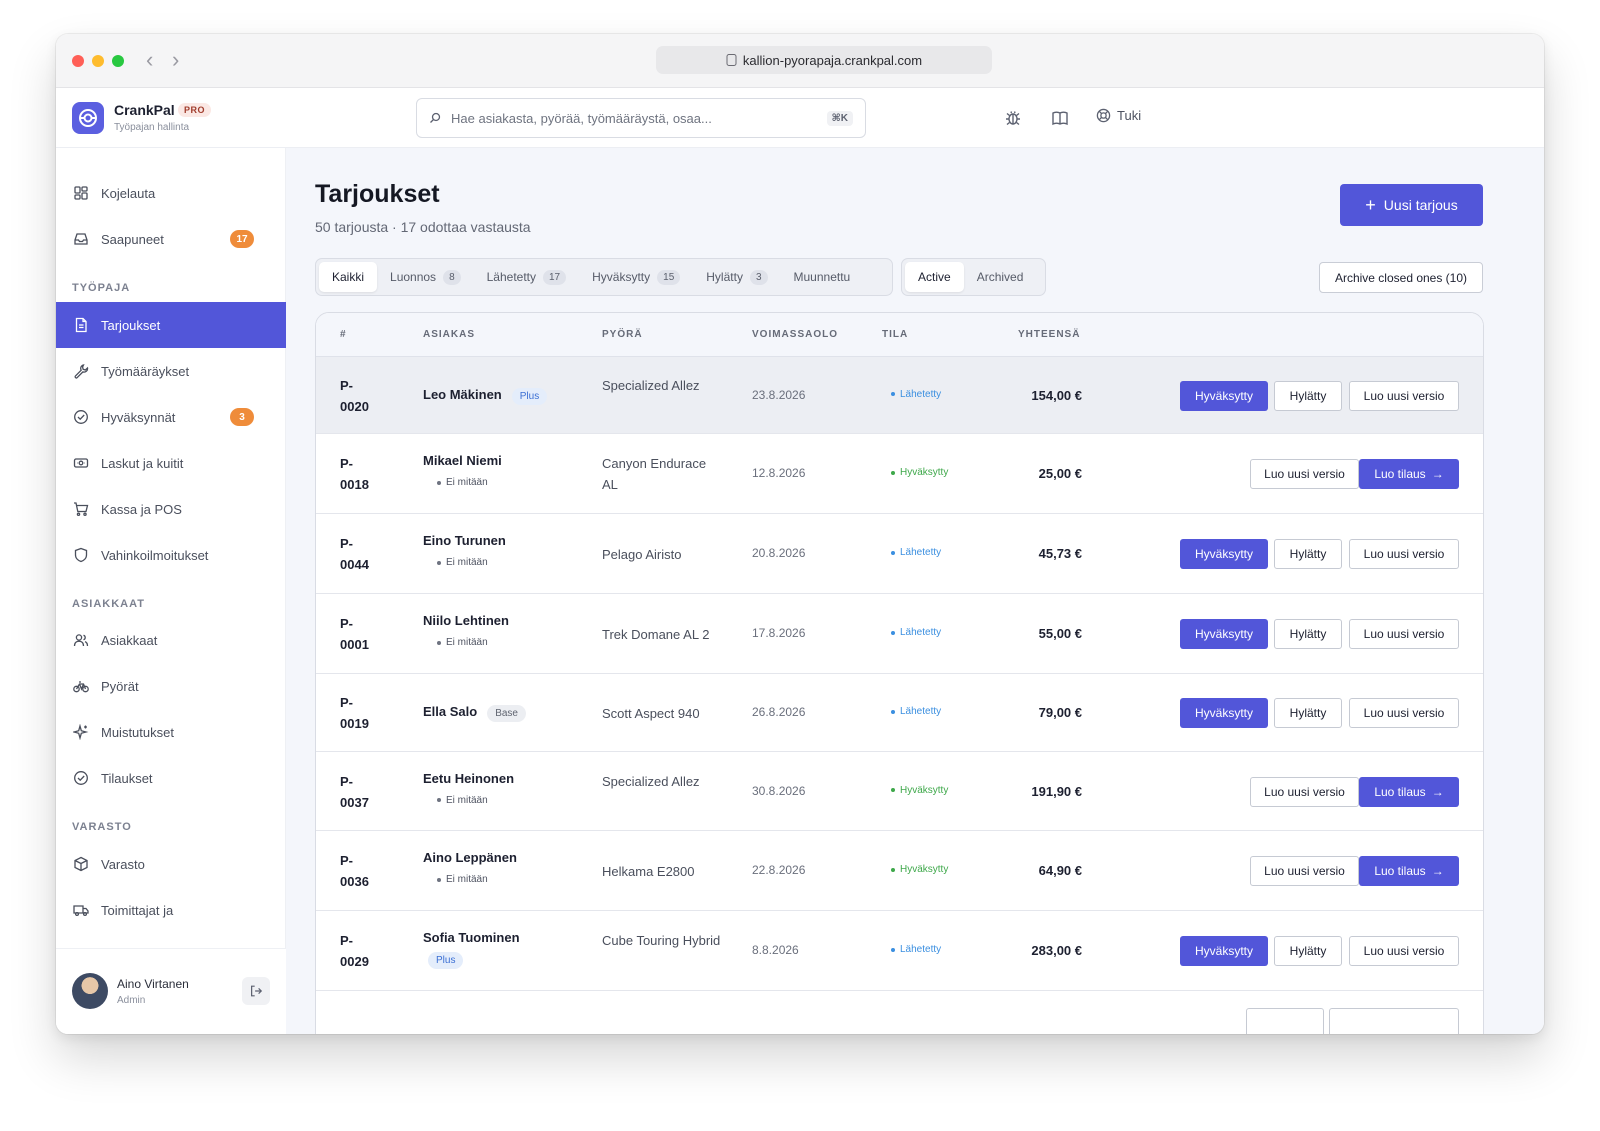 This screenshot has height=1131, width=1600. Describe the element at coordinates (171, 778) in the screenshot. I see `sidebar-item-orders: Tilaukset` at that location.